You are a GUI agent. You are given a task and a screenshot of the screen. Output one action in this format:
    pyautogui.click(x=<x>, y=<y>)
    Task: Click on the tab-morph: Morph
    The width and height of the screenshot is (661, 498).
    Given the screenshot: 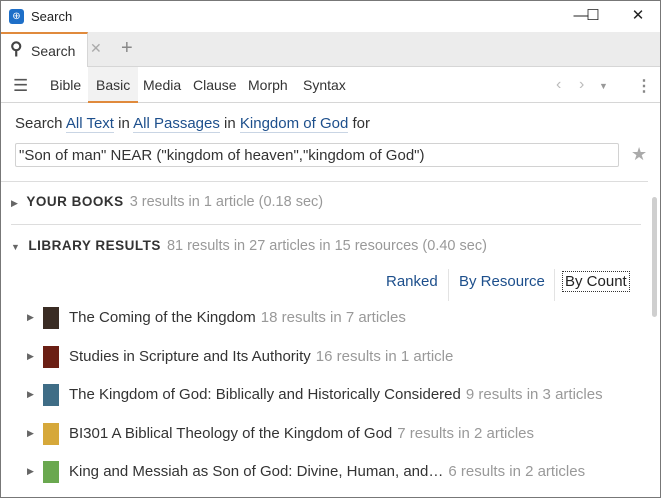 What is the action you would take?
    pyautogui.click(x=268, y=85)
    